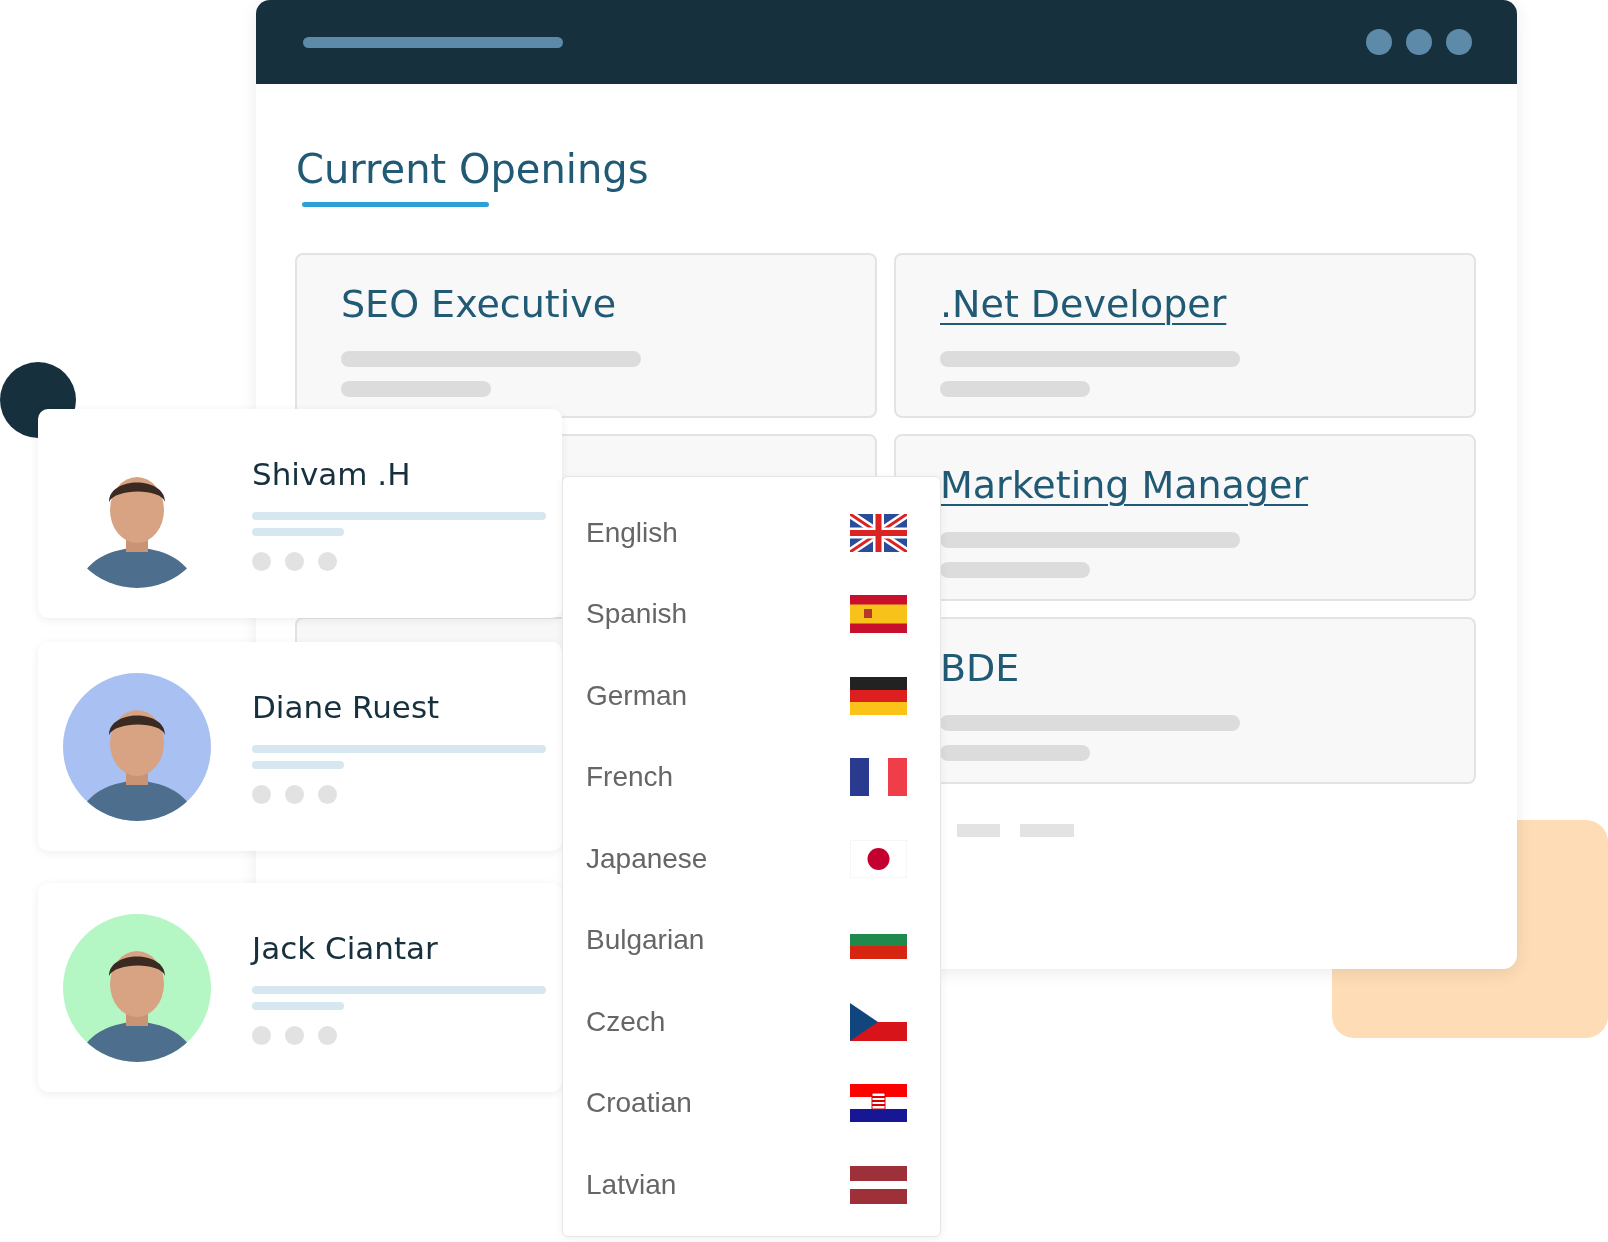  What do you see at coordinates (332, 474) in the screenshot?
I see `candidate-name: Shivam .H` at bounding box center [332, 474].